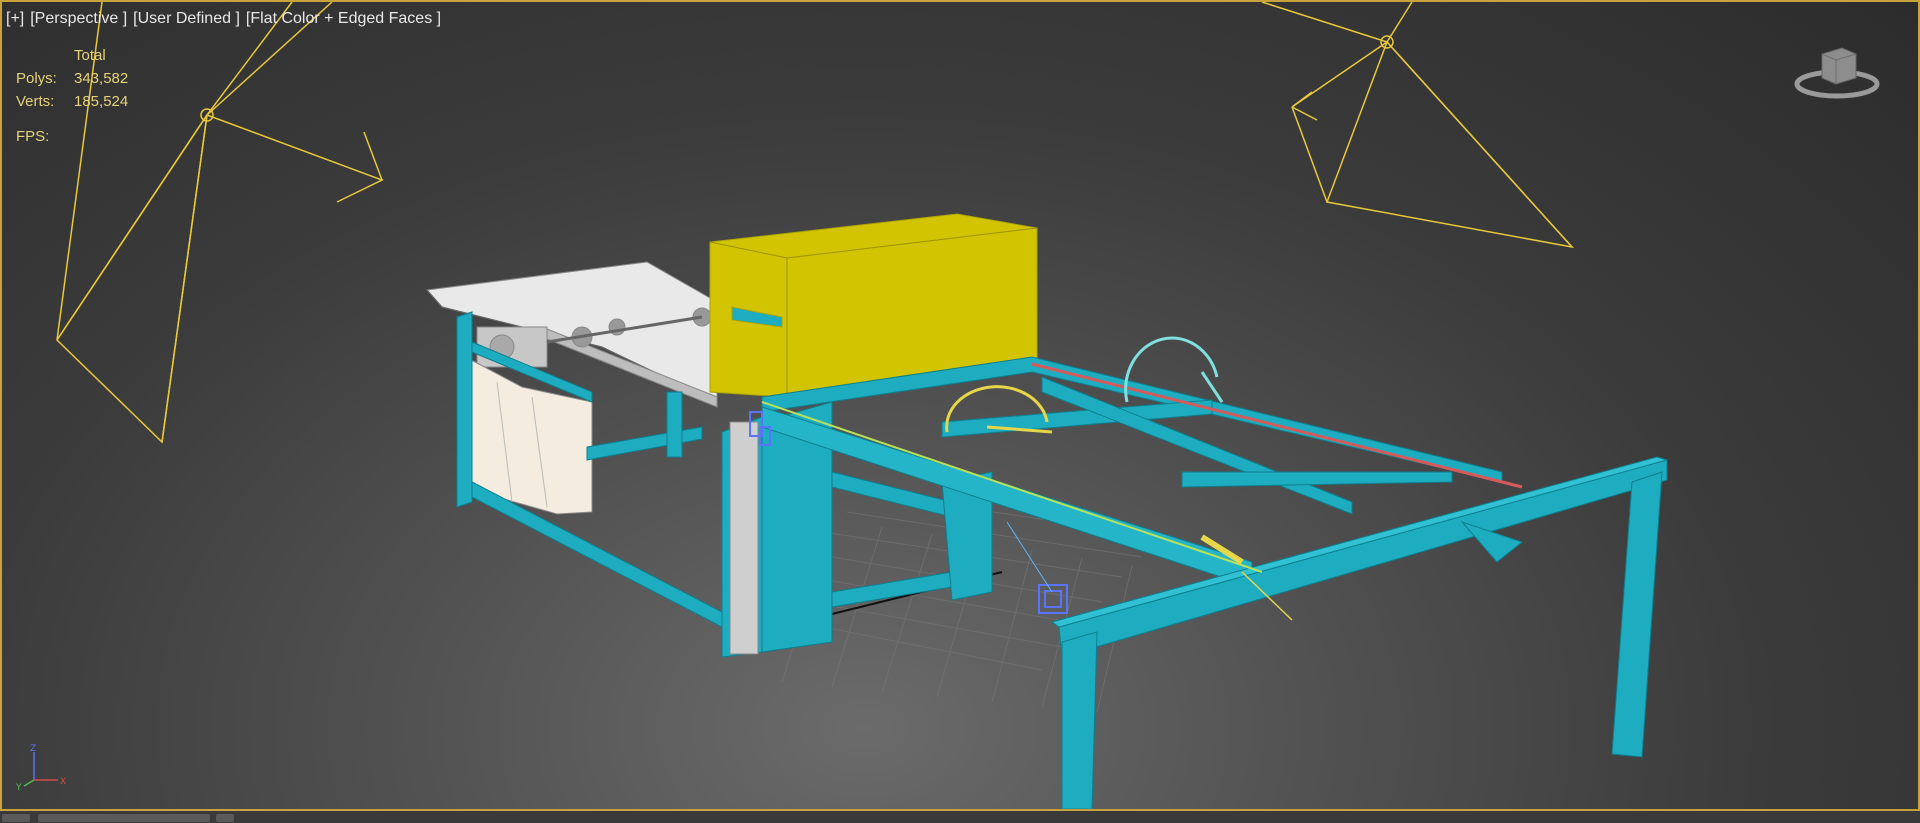 Image resolution: width=1920 pixels, height=823 pixels. I want to click on time-slider-strip, so click(960, 817).